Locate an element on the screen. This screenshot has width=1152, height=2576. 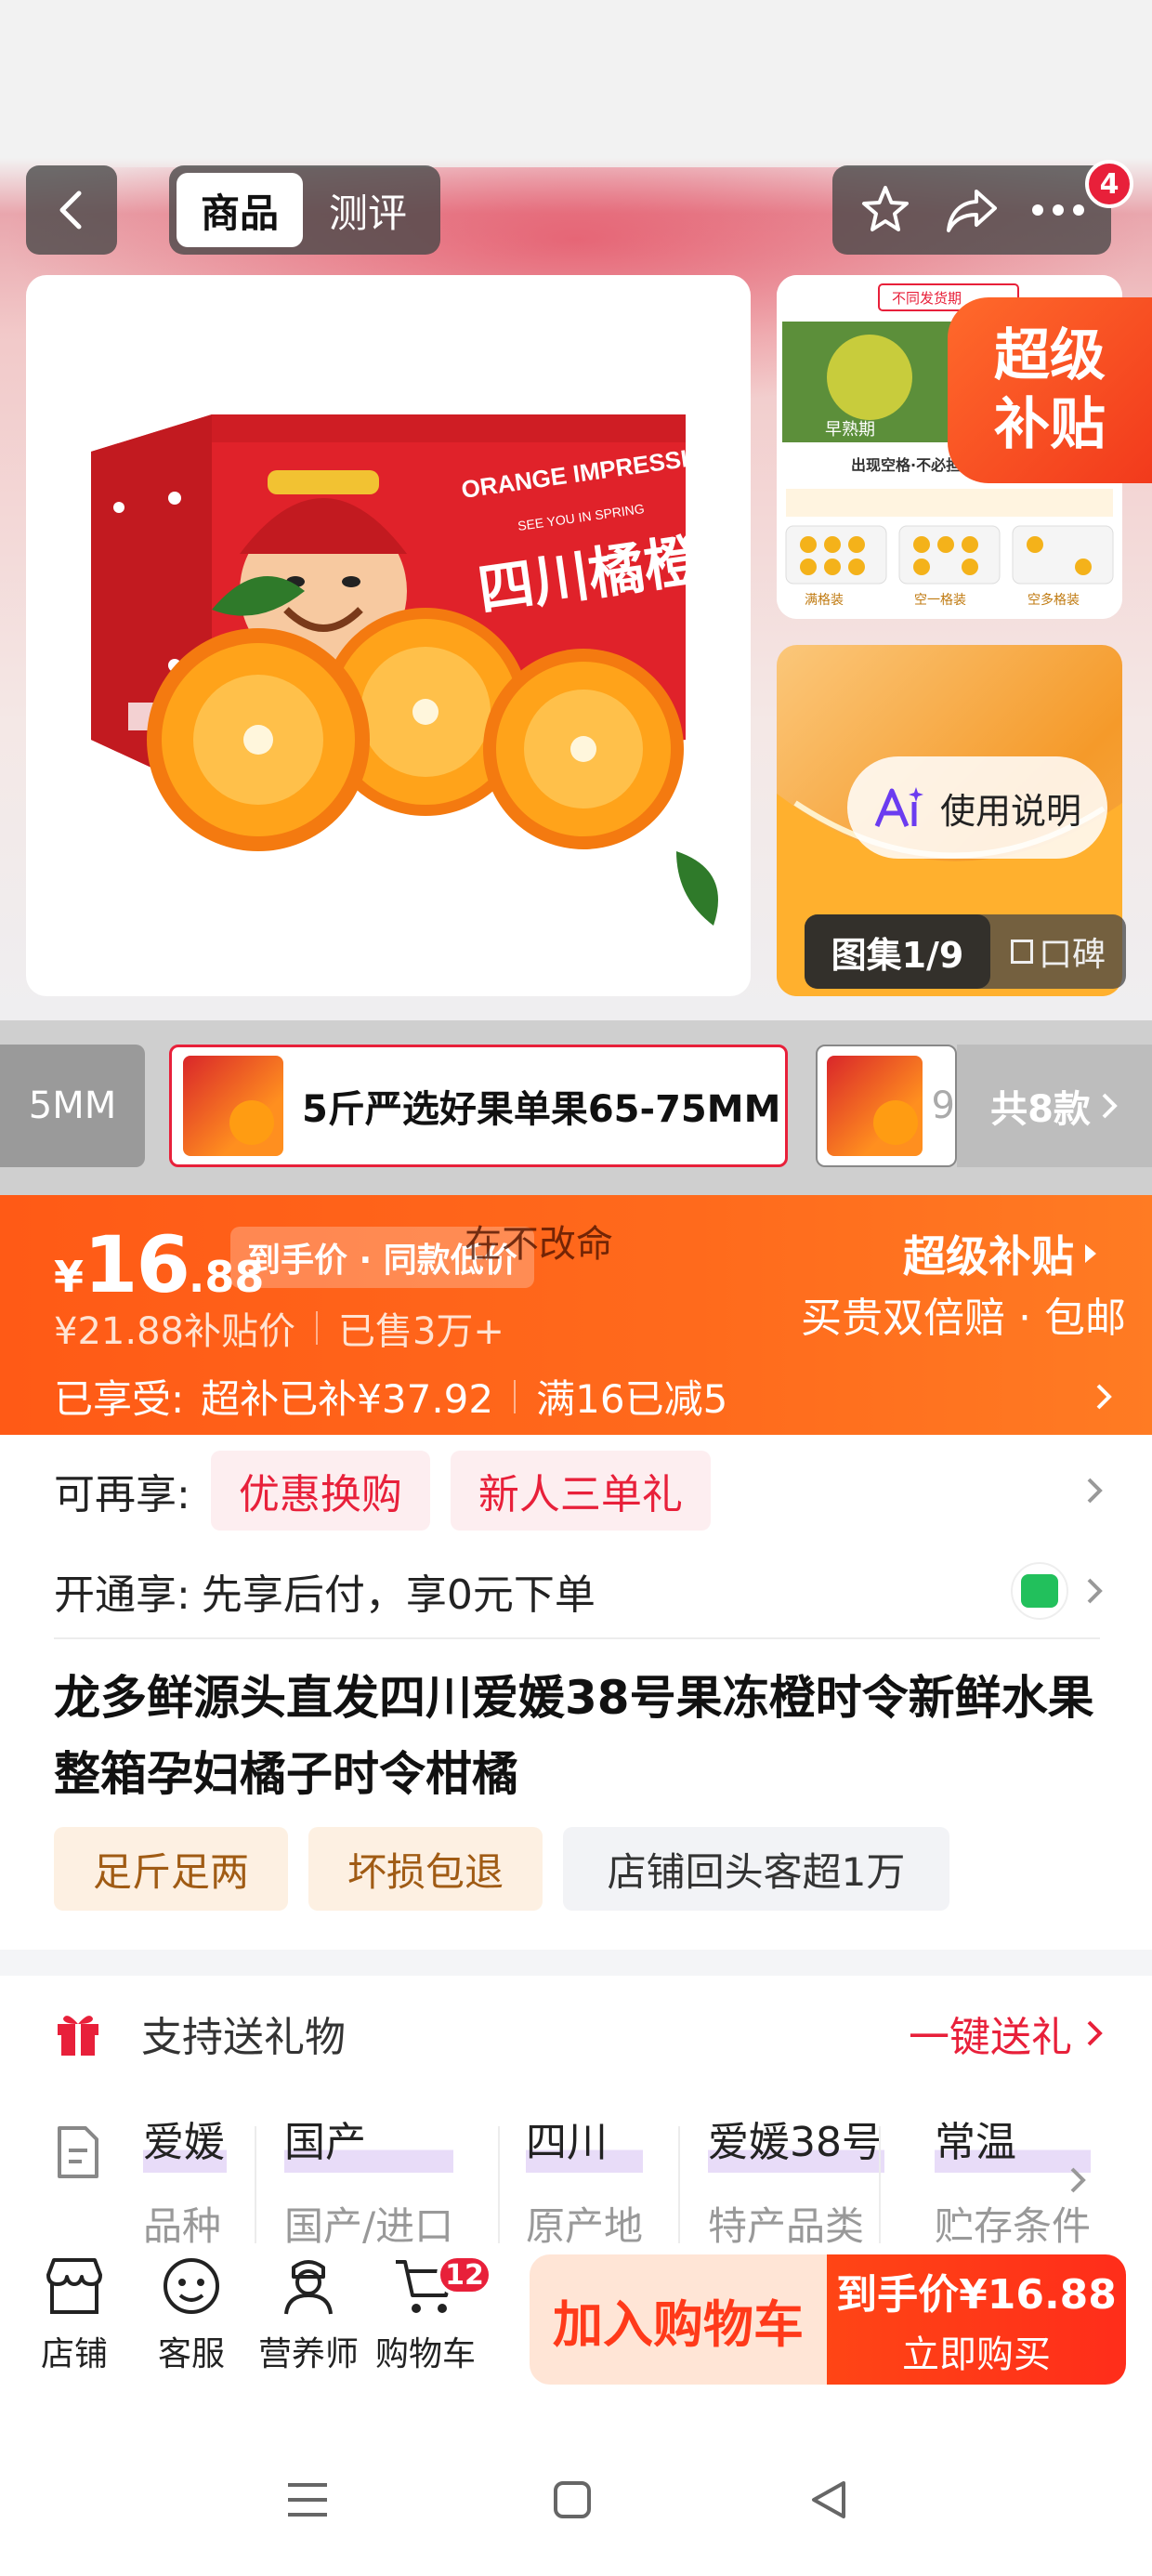
original-price-row: ¥21.88补贴价 已售3万+ is located at coordinates (279, 1328).